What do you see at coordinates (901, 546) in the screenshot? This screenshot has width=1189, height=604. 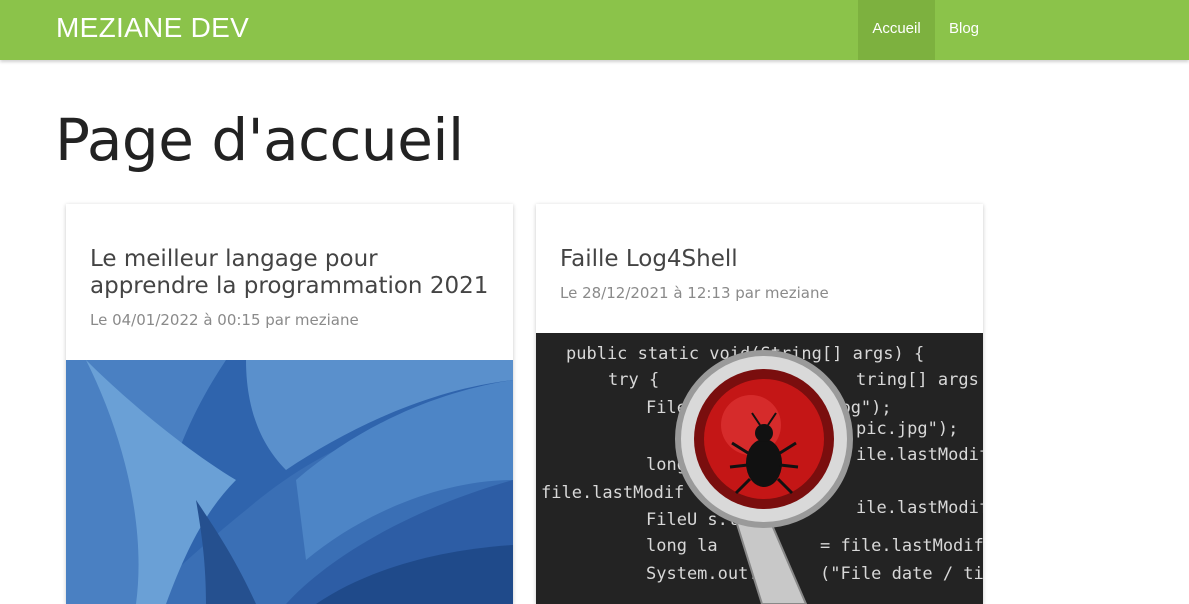 I see `code-line: = file.lastModified` at bounding box center [901, 546].